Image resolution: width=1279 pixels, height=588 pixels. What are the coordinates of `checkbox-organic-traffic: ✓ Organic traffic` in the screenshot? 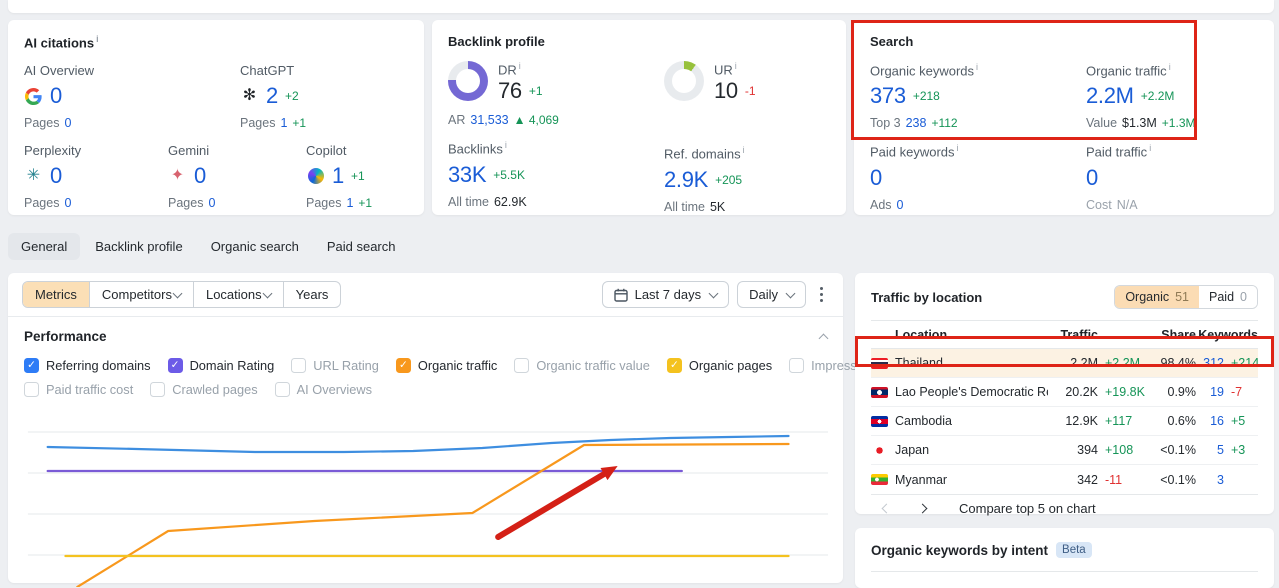 It's located at (446, 365).